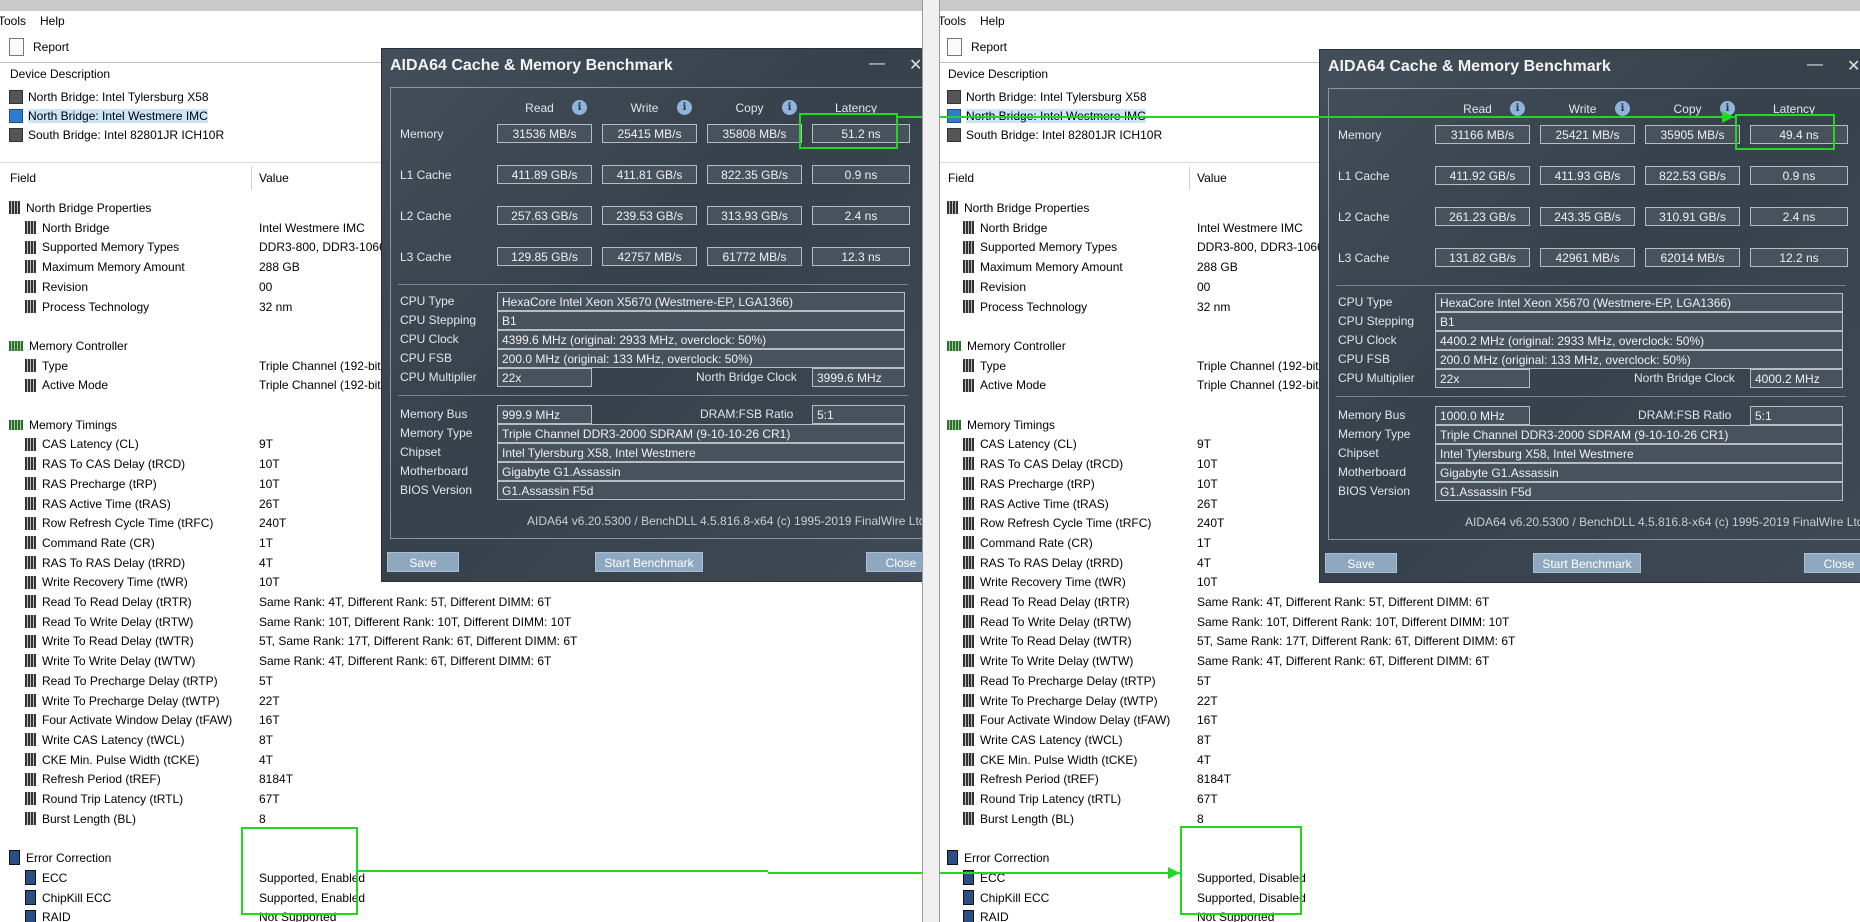  Describe the element at coordinates (116, 116) in the screenshot. I see `device-item: North Bridge: Intel Westmere IMC` at that location.